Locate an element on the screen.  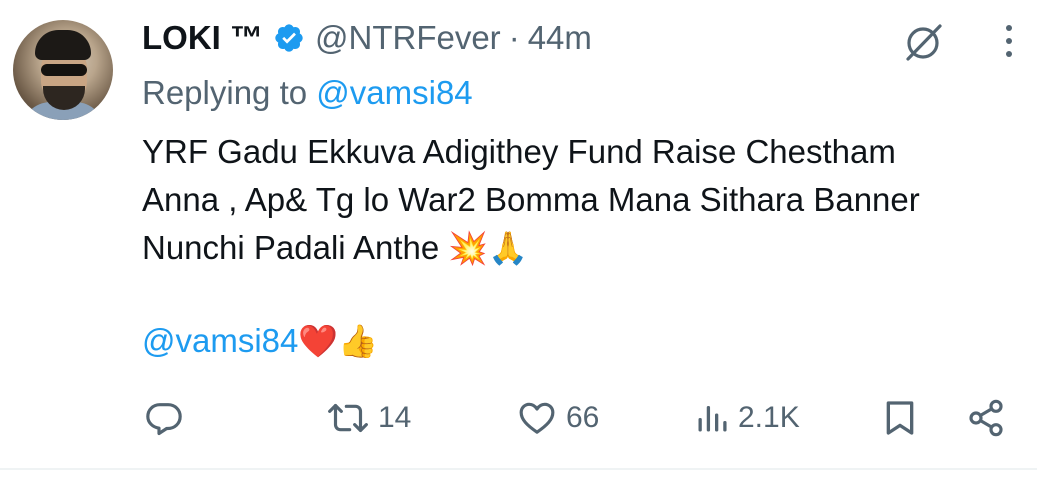
tweet-header: LOKI ™ @NTRFever · 44m is located at coordinates (367, 38).